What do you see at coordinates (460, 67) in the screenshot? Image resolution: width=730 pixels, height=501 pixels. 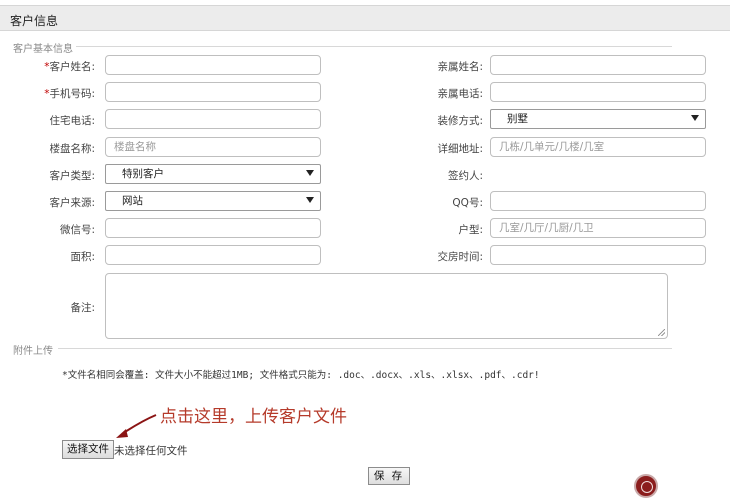 I see `right-field-label-0: 亲属姓名:` at bounding box center [460, 67].